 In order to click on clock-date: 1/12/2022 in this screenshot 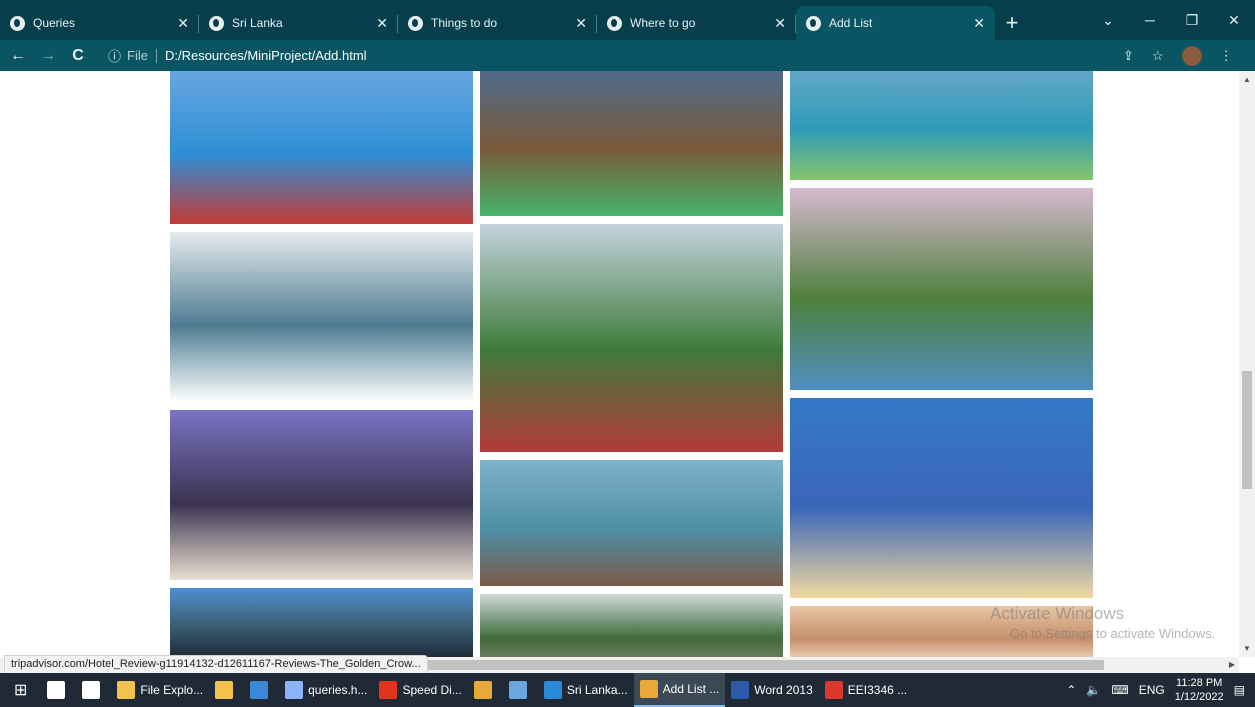, I will do `click(1199, 697)`.